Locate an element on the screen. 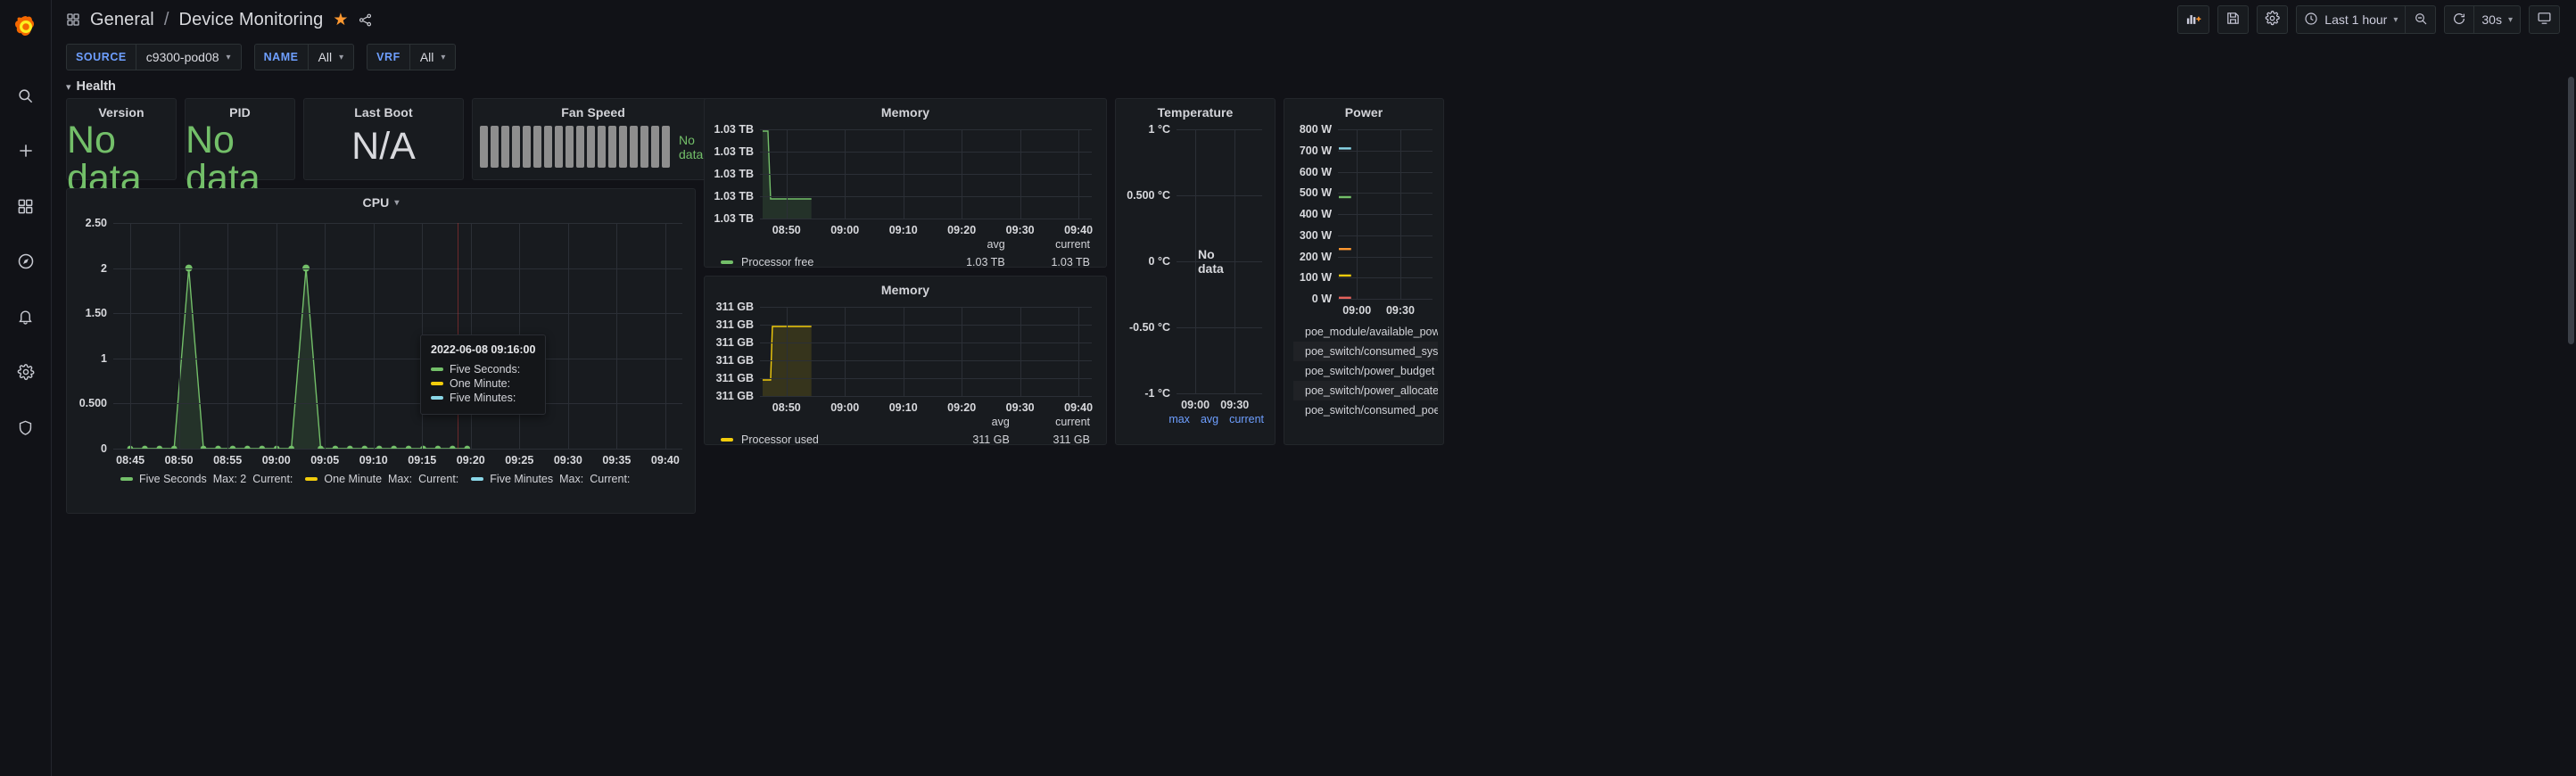  panel-last-boot: Last Boot N/A is located at coordinates (383, 139).